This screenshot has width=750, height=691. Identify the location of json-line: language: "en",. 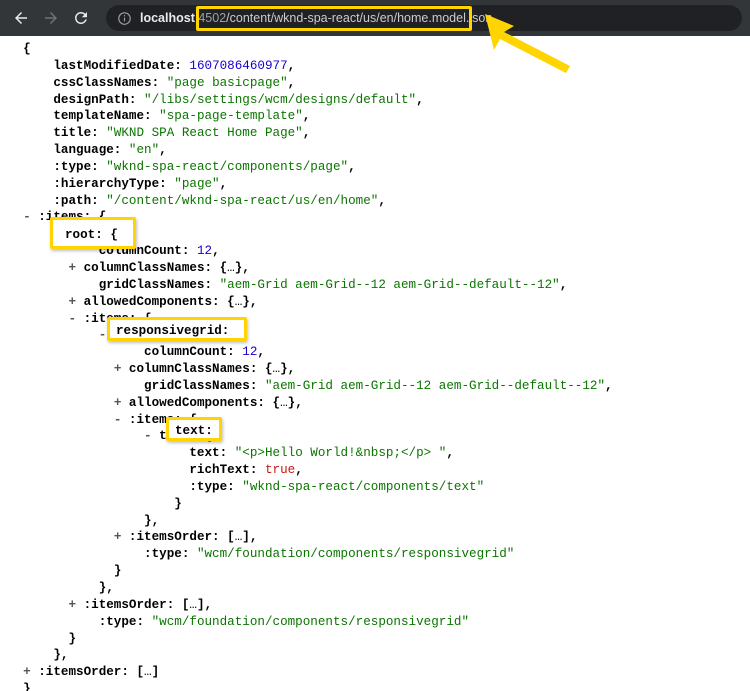
(375, 150).